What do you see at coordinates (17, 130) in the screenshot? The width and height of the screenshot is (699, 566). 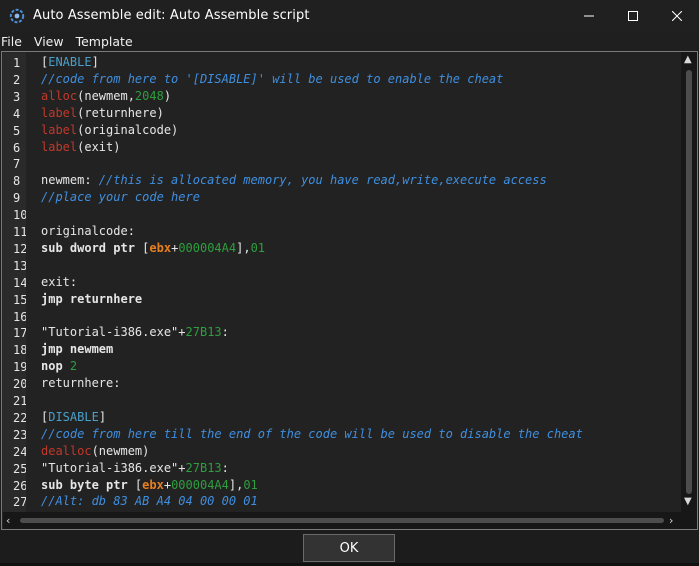 I see `line-number: 5` at bounding box center [17, 130].